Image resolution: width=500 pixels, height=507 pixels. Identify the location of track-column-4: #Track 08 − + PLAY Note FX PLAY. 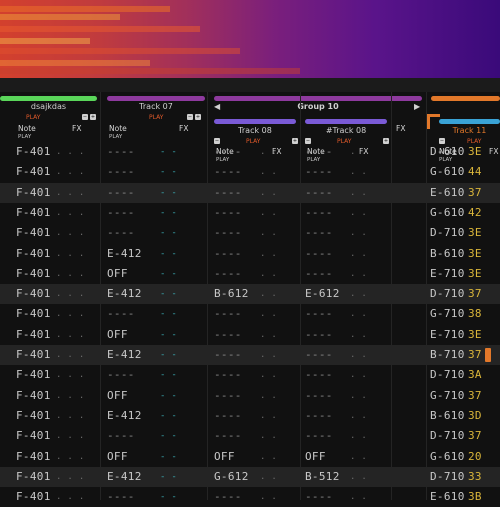
(346, 296).